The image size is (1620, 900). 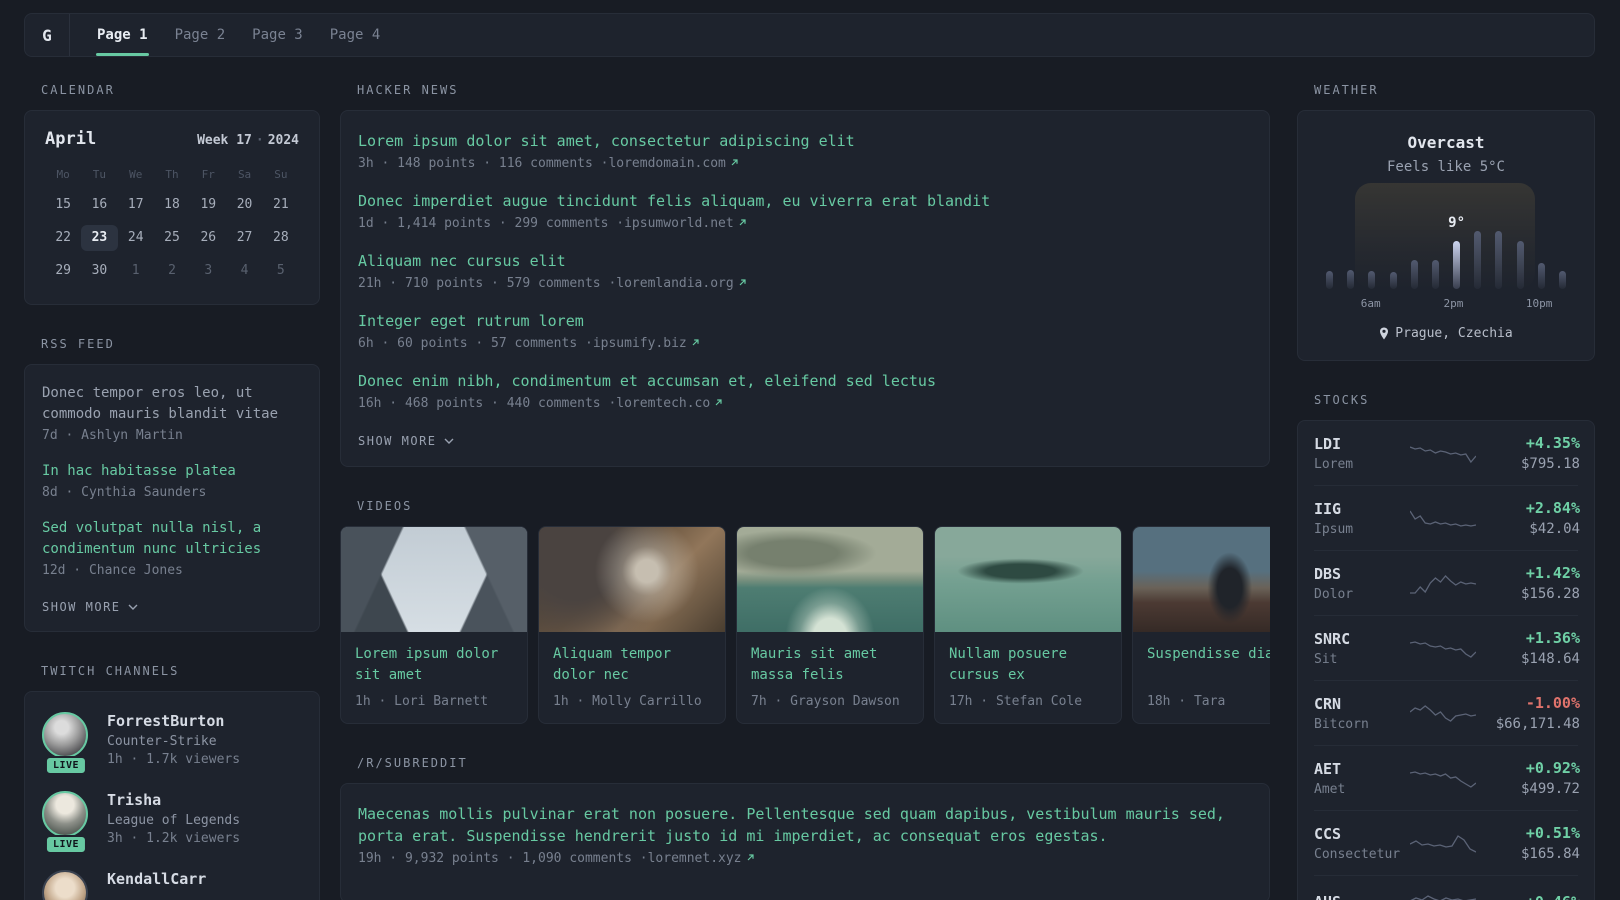 I want to click on hackernews-item-title: Aliquam nec cursus elit, so click(x=805, y=261).